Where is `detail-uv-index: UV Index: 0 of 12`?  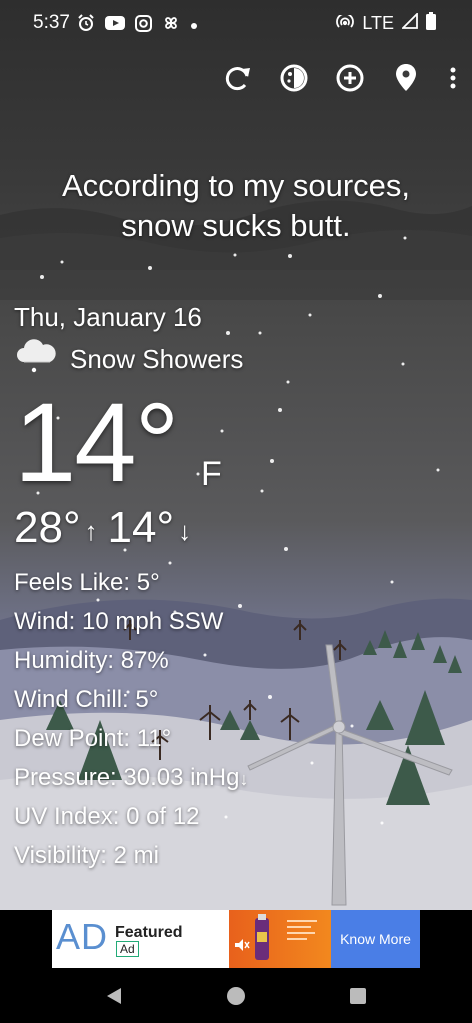
detail-uv-index: UV Index: 0 of 12 is located at coordinates (107, 816).